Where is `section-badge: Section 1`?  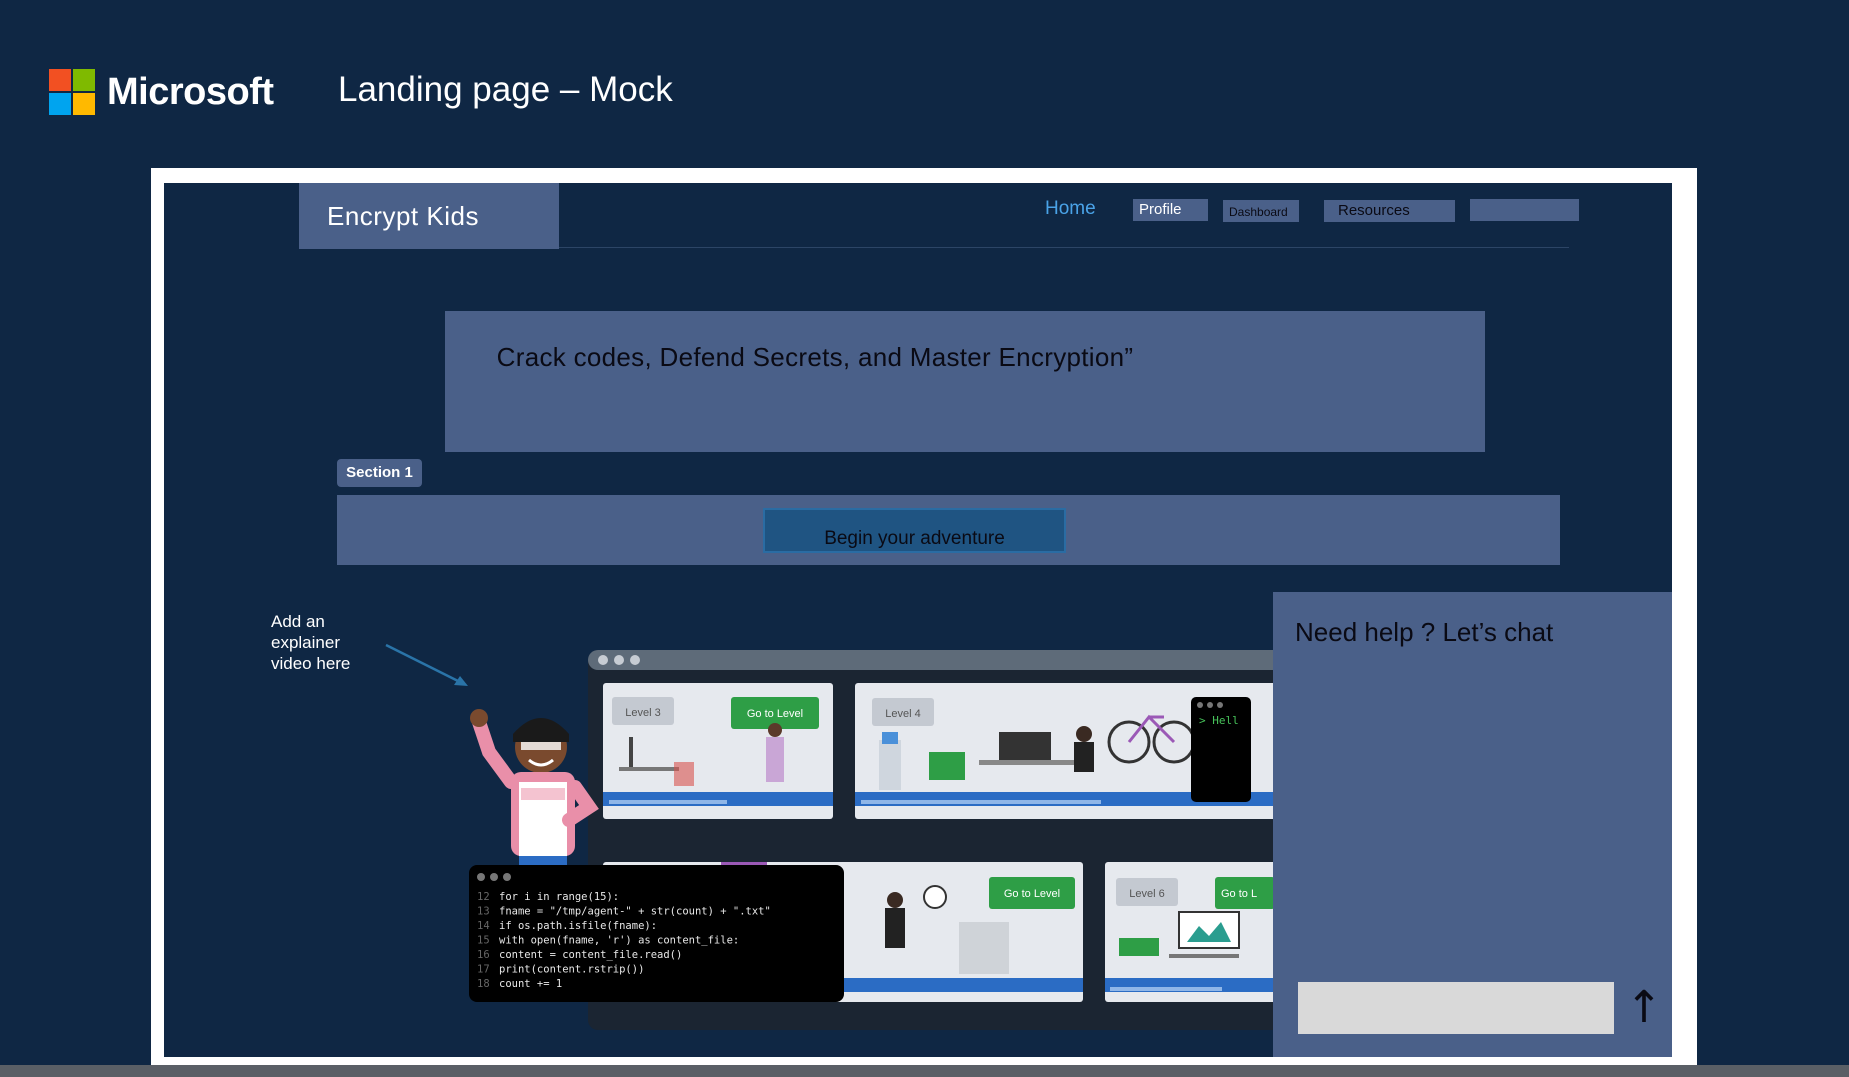 section-badge: Section 1 is located at coordinates (379, 473).